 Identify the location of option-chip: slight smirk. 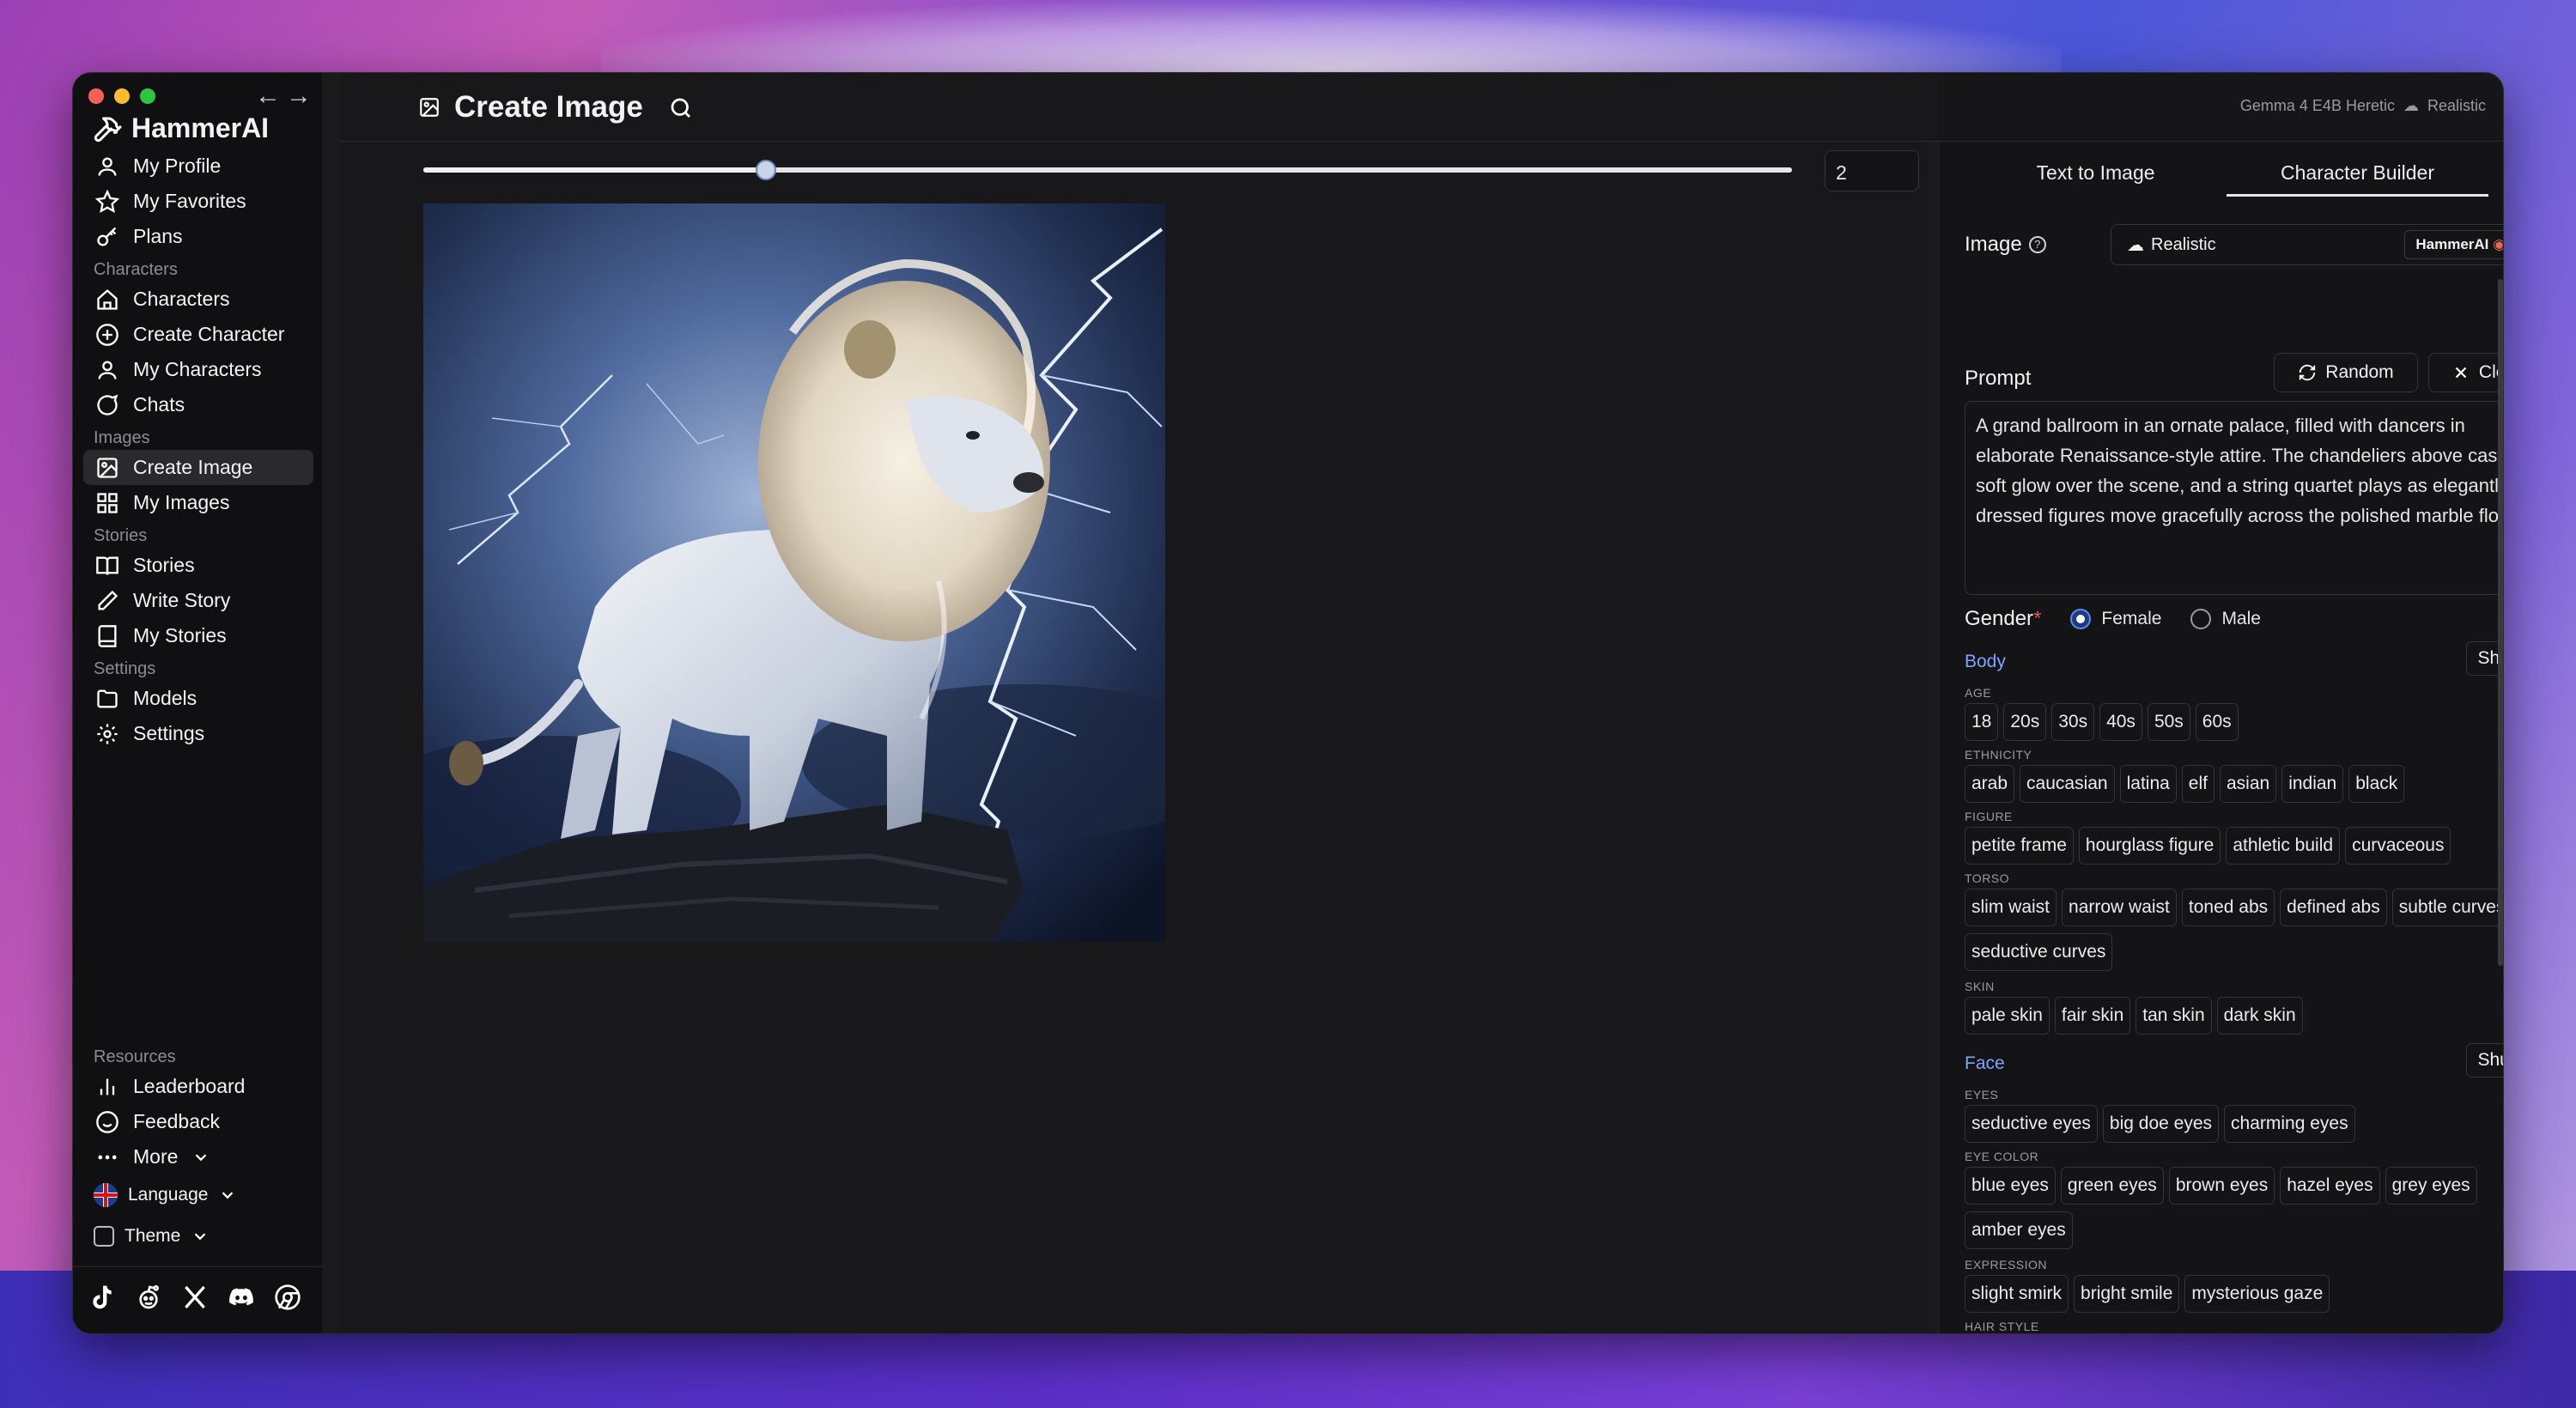
(2017, 1294).